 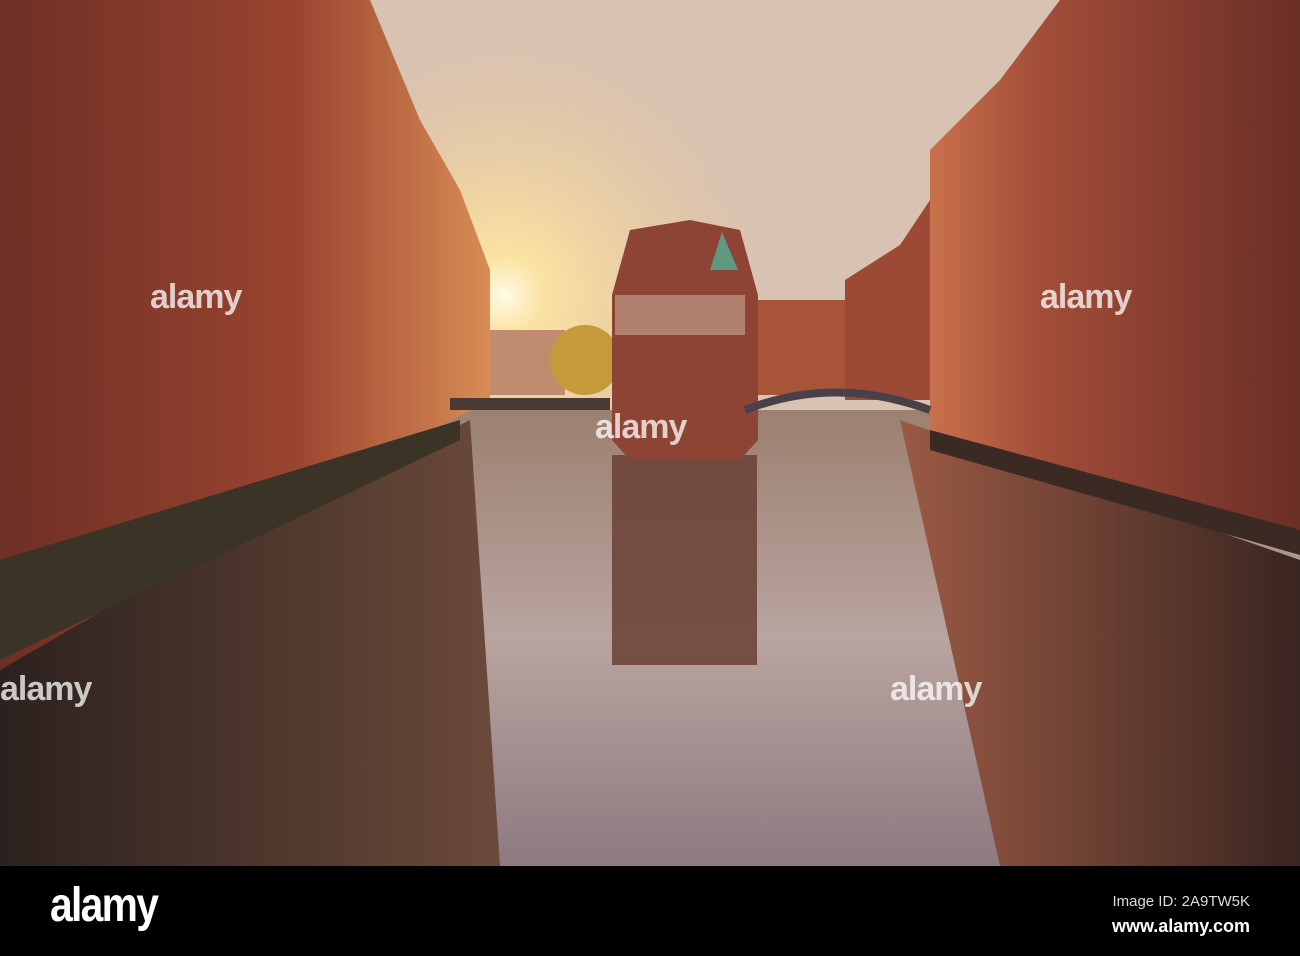 What do you see at coordinates (650, 911) in the screenshot?
I see `footer-bar` at bounding box center [650, 911].